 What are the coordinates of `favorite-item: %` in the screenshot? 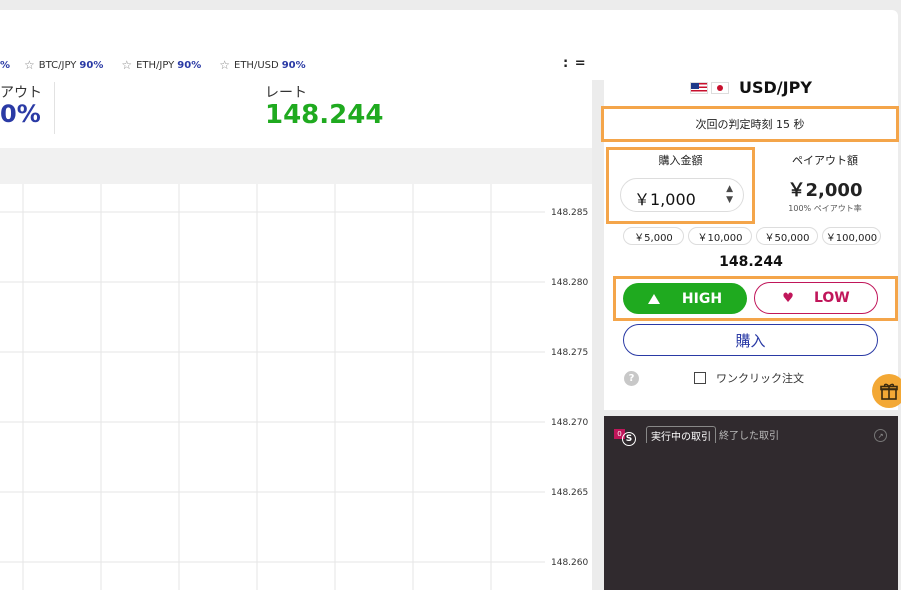 It's located at (5, 65).